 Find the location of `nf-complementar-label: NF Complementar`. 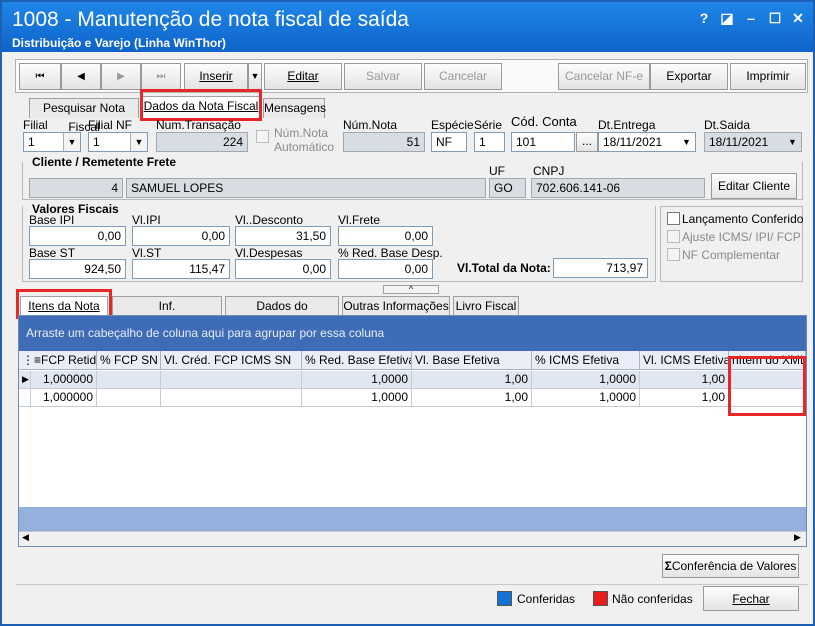

nf-complementar-label: NF Complementar is located at coordinates (731, 255).